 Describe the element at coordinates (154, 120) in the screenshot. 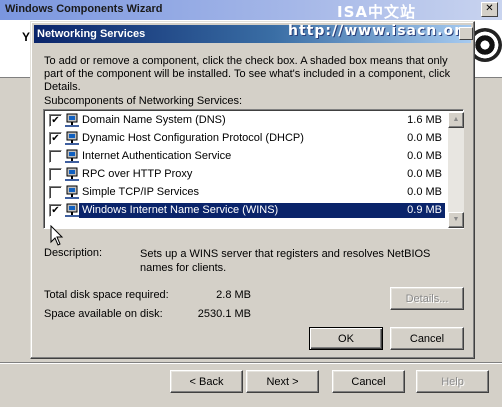

I see `item-label: Domain Name System (DNS)` at that location.